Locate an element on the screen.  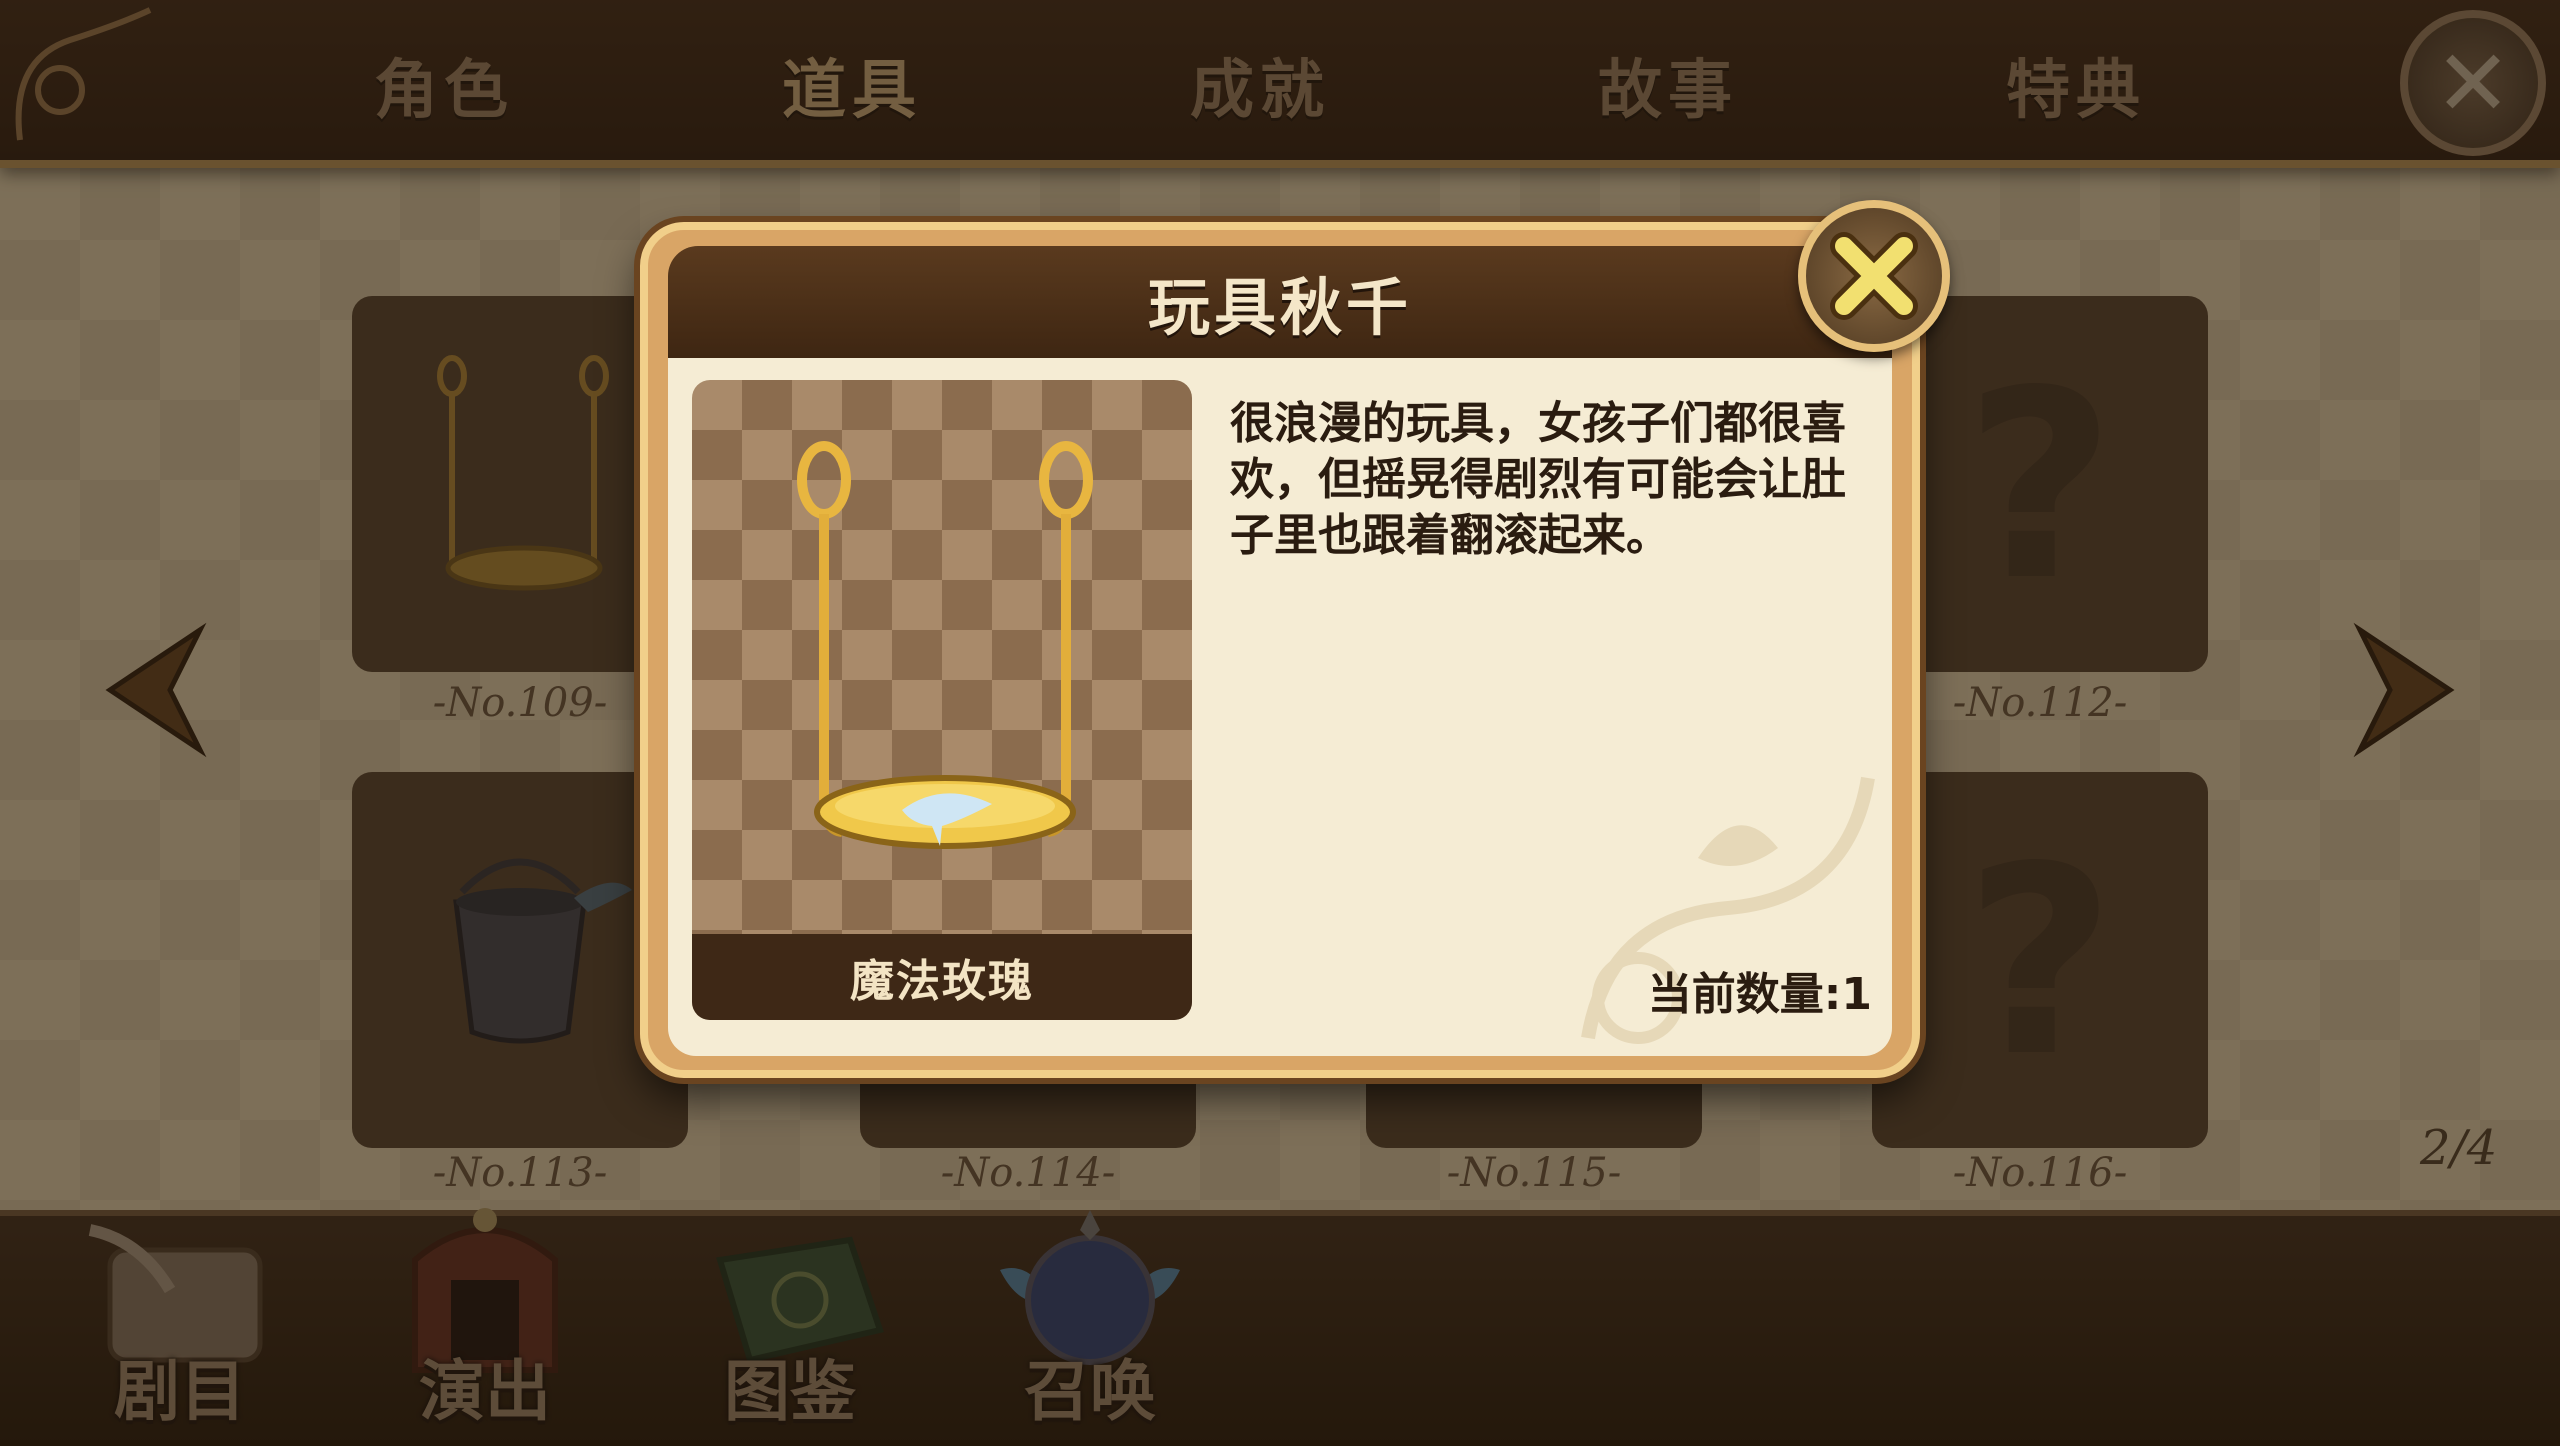
item-name-bar: 魔法玫瑰 is located at coordinates (942, 977).